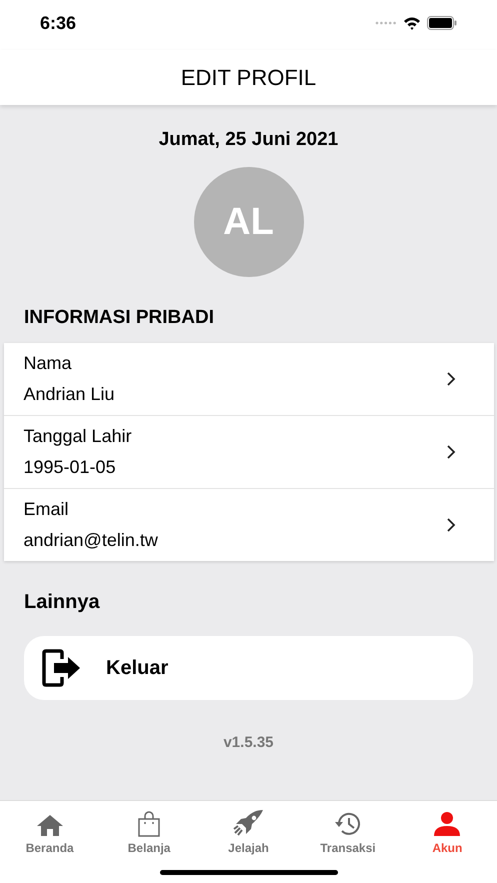  What do you see at coordinates (48, 363) in the screenshot?
I see `field-label: Nama` at bounding box center [48, 363].